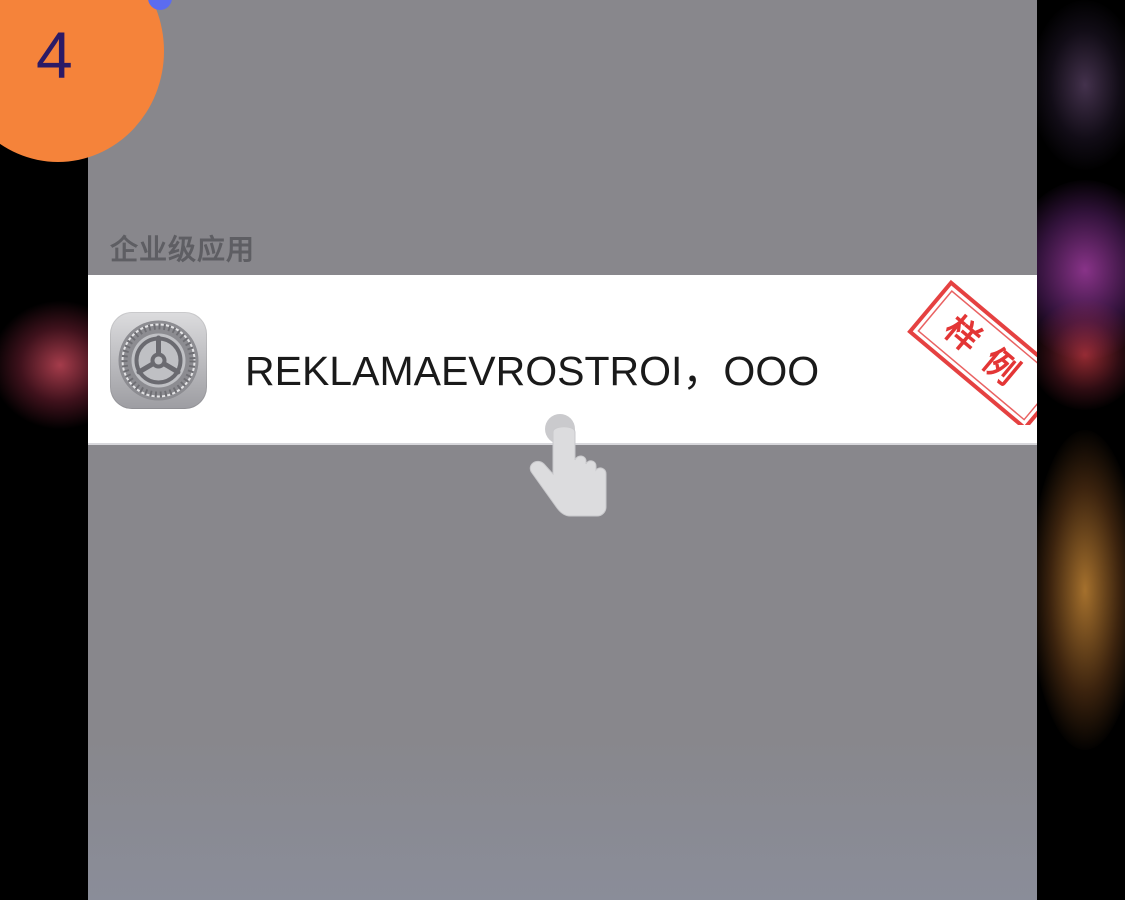 The image size is (1125, 900). I want to click on sample-stamp: 样例, so click(967, 350).